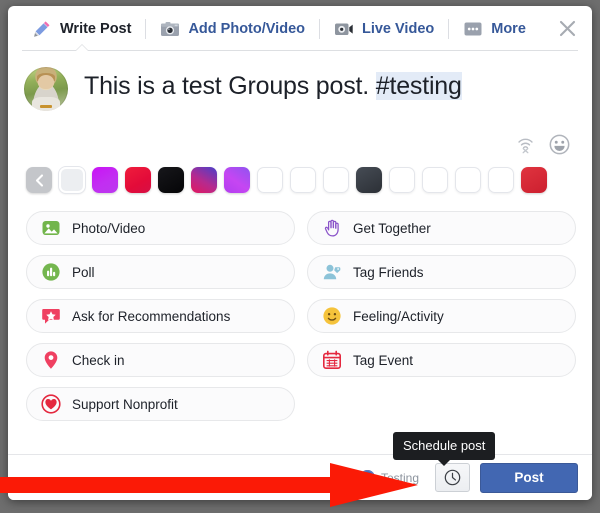 Image resolution: width=600 pixels, height=513 pixels. Describe the element at coordinates (441, 272) in the screenshot. I see `option-tag-friends: Tag Friends` at that location.